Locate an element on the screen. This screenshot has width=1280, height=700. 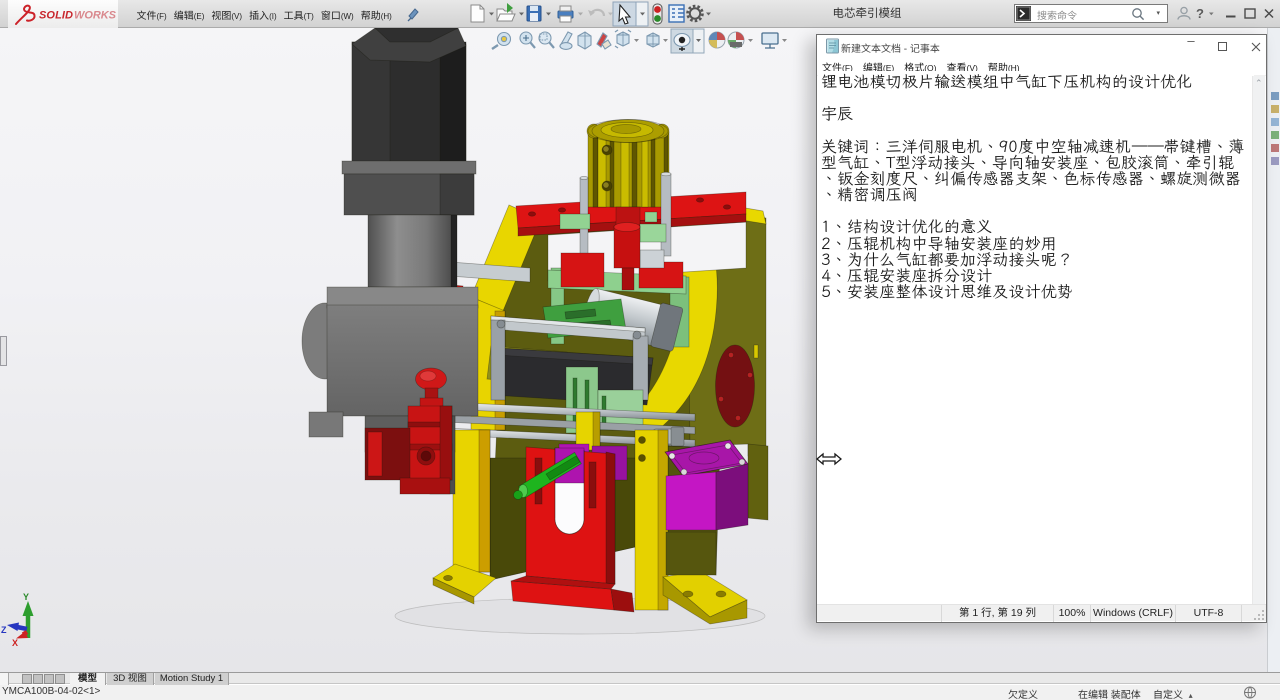
svg-text: WORKS is located at coordinates (95, 16).